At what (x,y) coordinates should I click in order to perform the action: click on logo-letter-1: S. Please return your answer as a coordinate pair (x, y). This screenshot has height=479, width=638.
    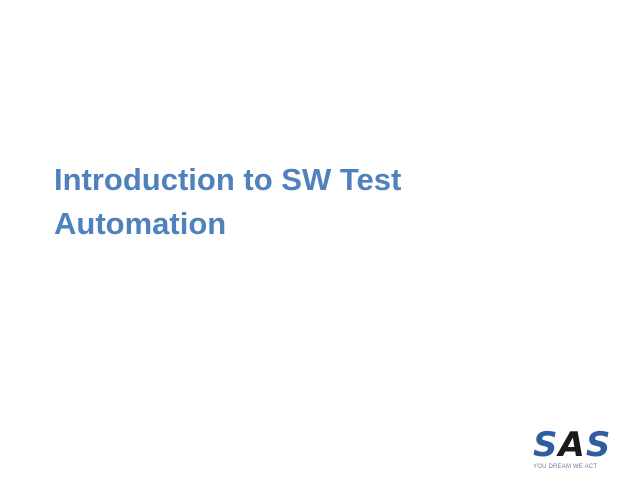
    Looking at the image, I should click on (546, 445).